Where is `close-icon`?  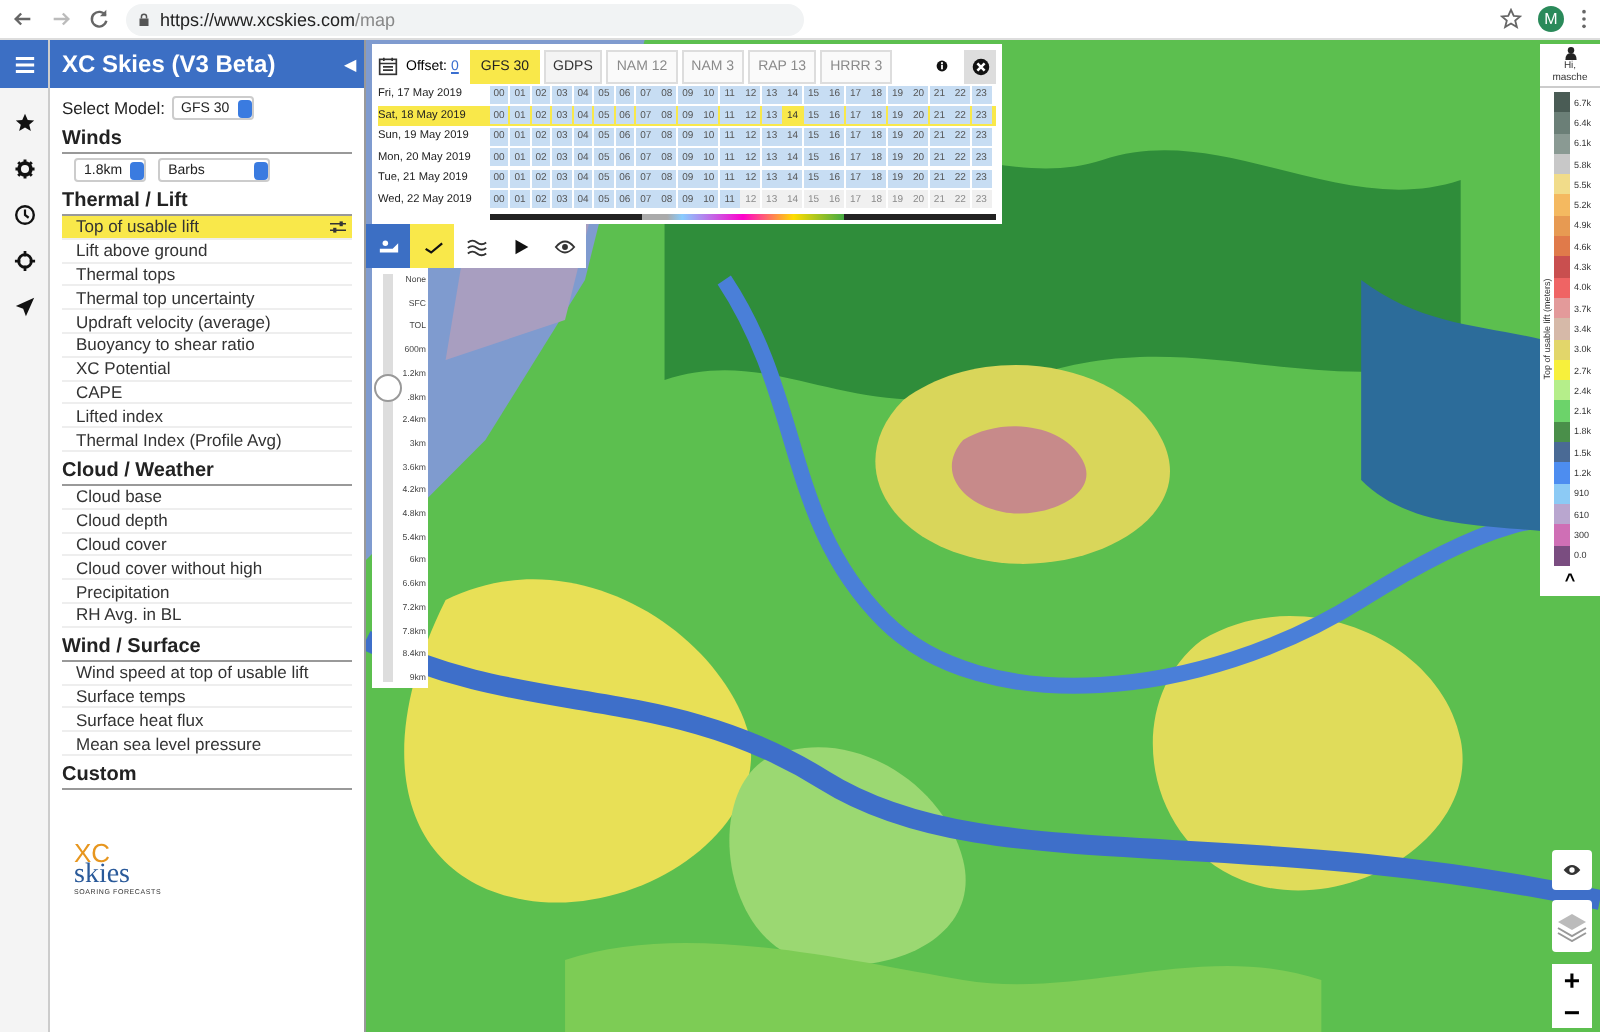
close-icon is located at coordinates (980, 66).